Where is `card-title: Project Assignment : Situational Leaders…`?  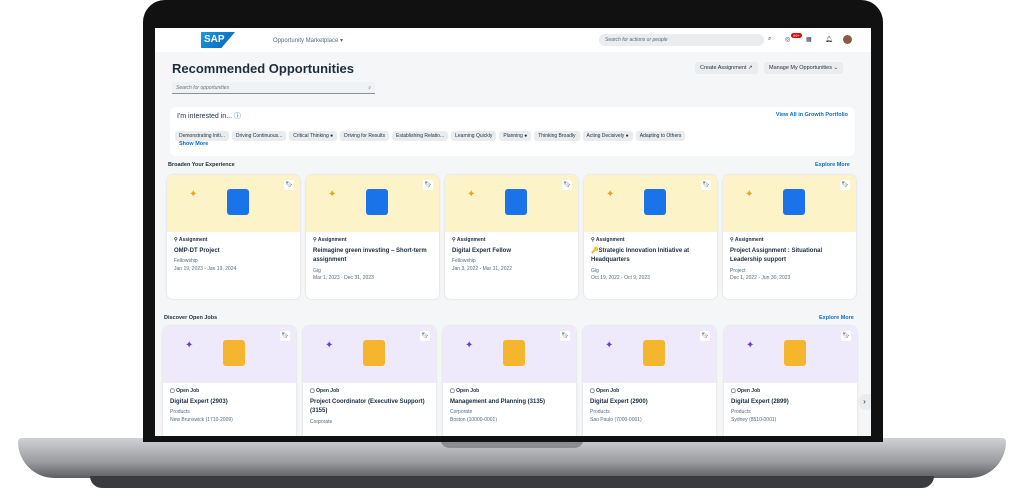
card-title: Project Assignment : Situational Leaders… is located at coordinates (789, 256).